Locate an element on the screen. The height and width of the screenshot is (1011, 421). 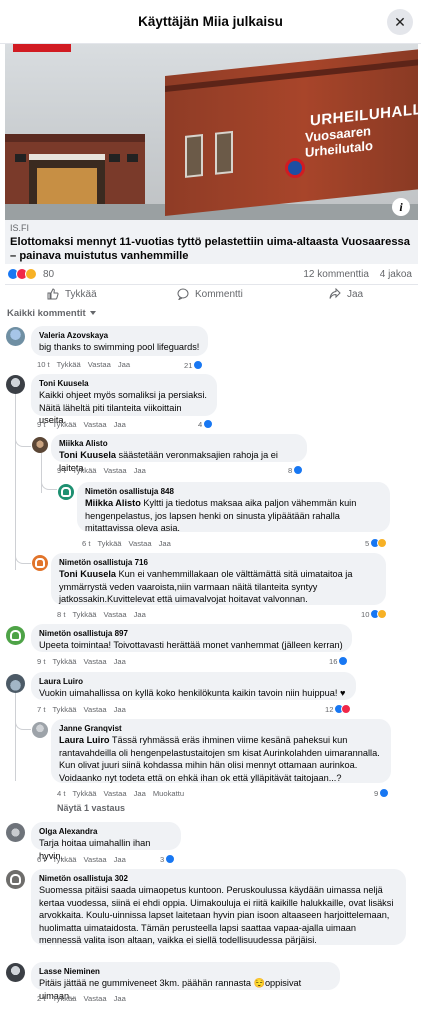
close-icon: ✕ is located at coordinates (400, 22).